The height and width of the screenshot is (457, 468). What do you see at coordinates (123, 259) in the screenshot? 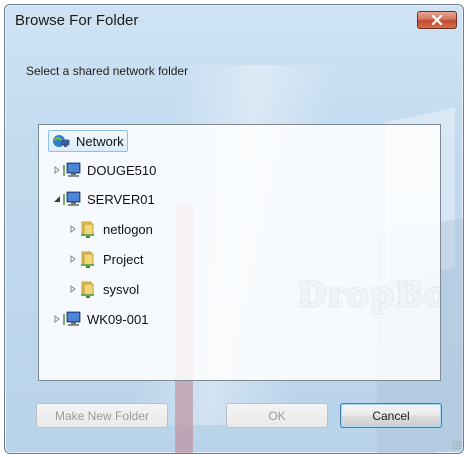
I see `tree-item-label: Project` at bounding box center [123, 259].